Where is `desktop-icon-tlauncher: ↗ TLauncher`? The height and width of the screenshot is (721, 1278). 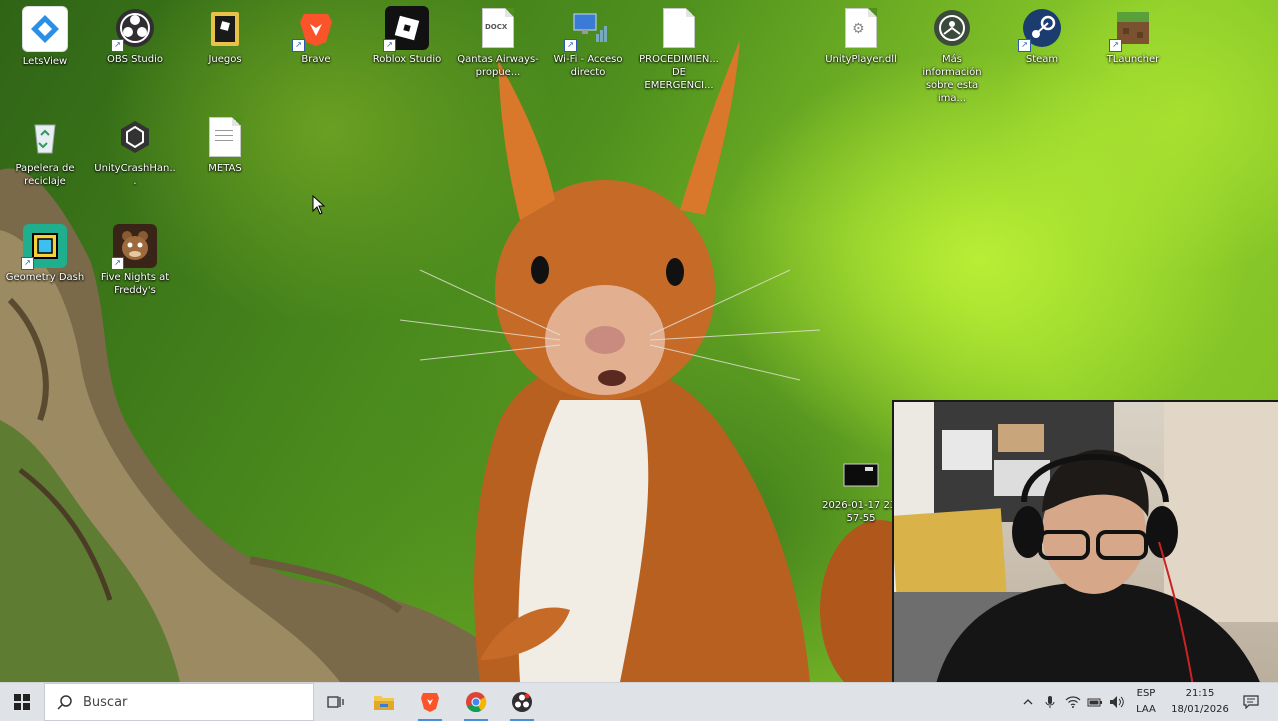 desktop-icon-tlauncher: ↗ TLauncher is located at coordinates (1133, 36).